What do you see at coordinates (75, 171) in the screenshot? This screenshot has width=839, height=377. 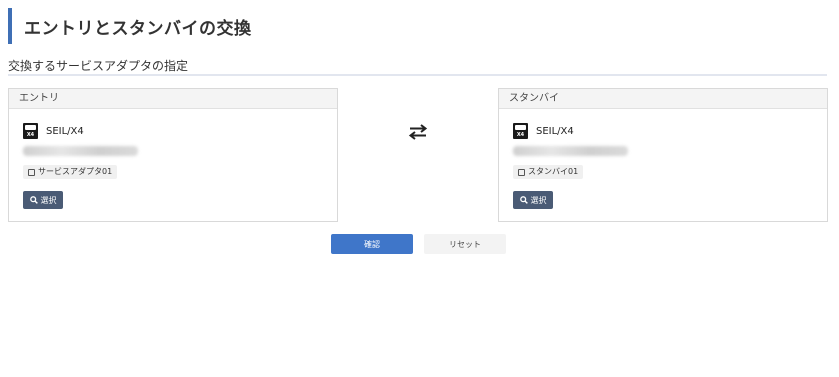 I see `entry-adapter-tag-label: サービスアダプタ01` at bounding box center [75, 171].